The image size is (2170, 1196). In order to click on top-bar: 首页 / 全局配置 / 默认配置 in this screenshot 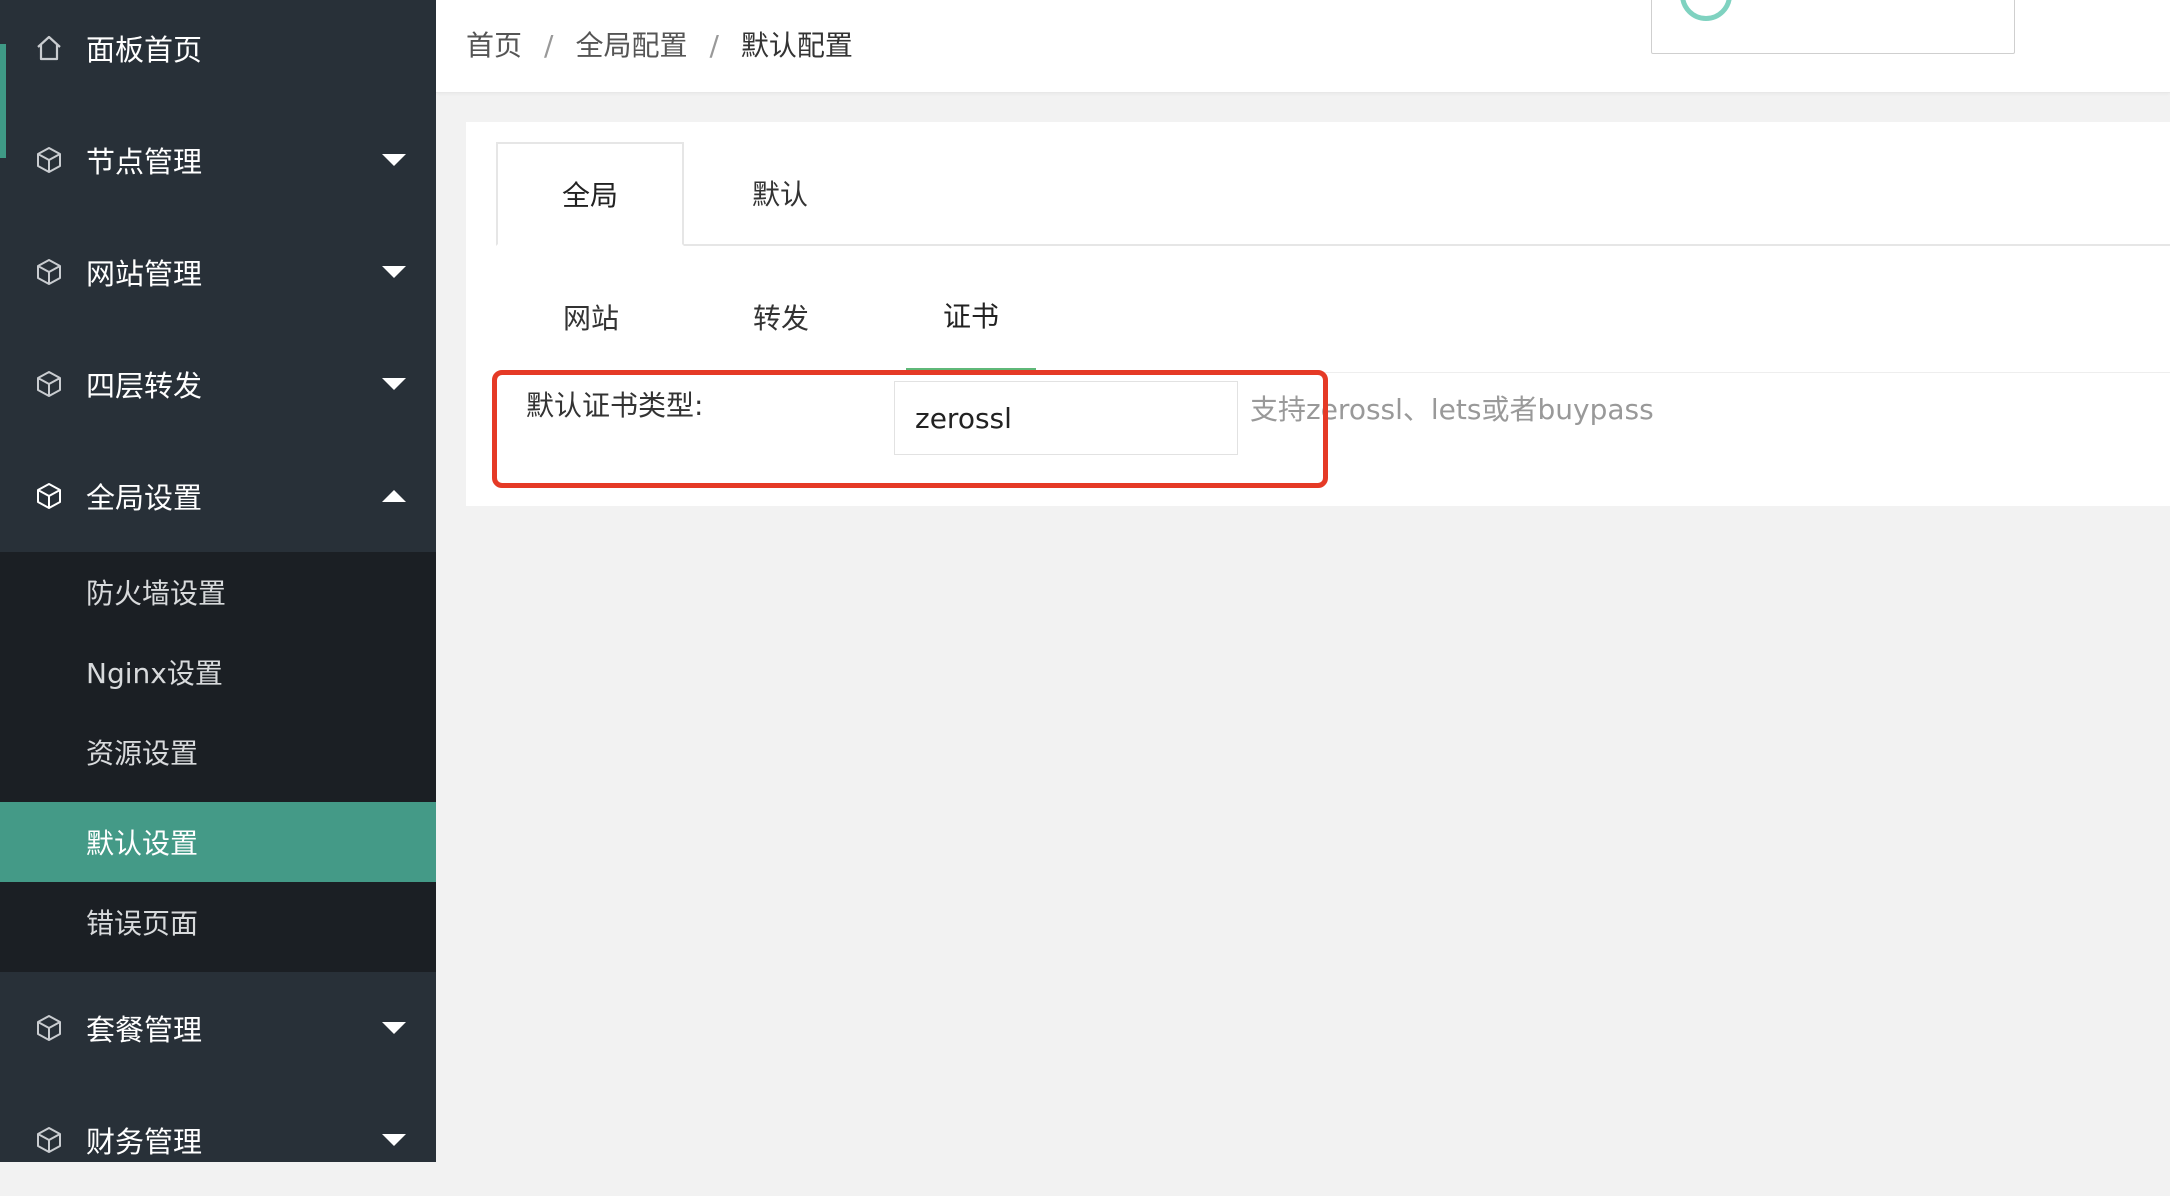, I will do `click(1303, 46)`.